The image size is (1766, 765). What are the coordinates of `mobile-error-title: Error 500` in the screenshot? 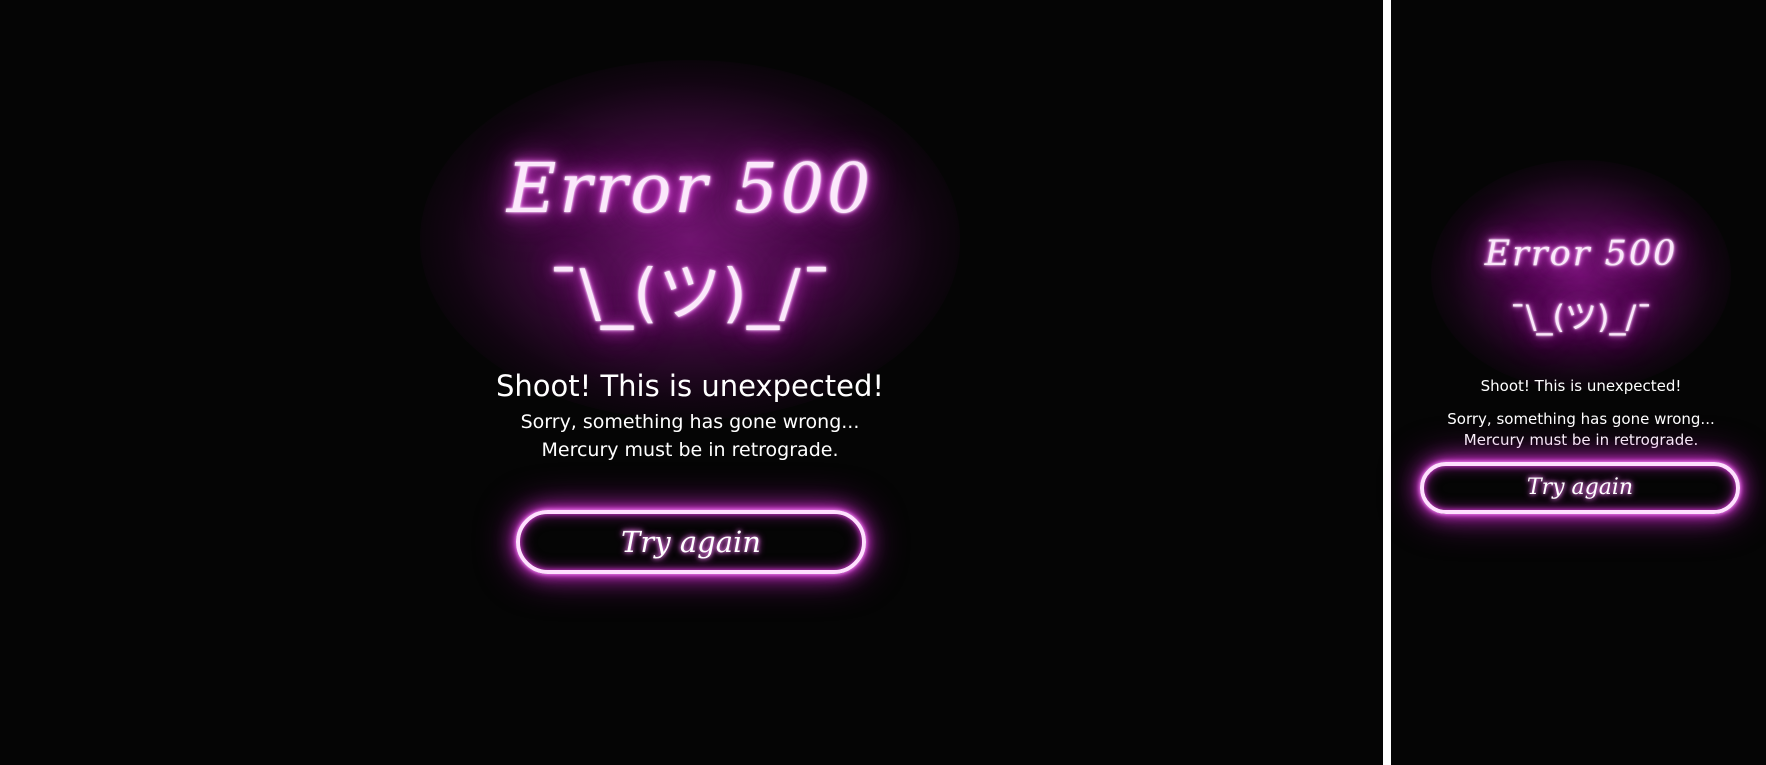 It's located at (1581, 254).